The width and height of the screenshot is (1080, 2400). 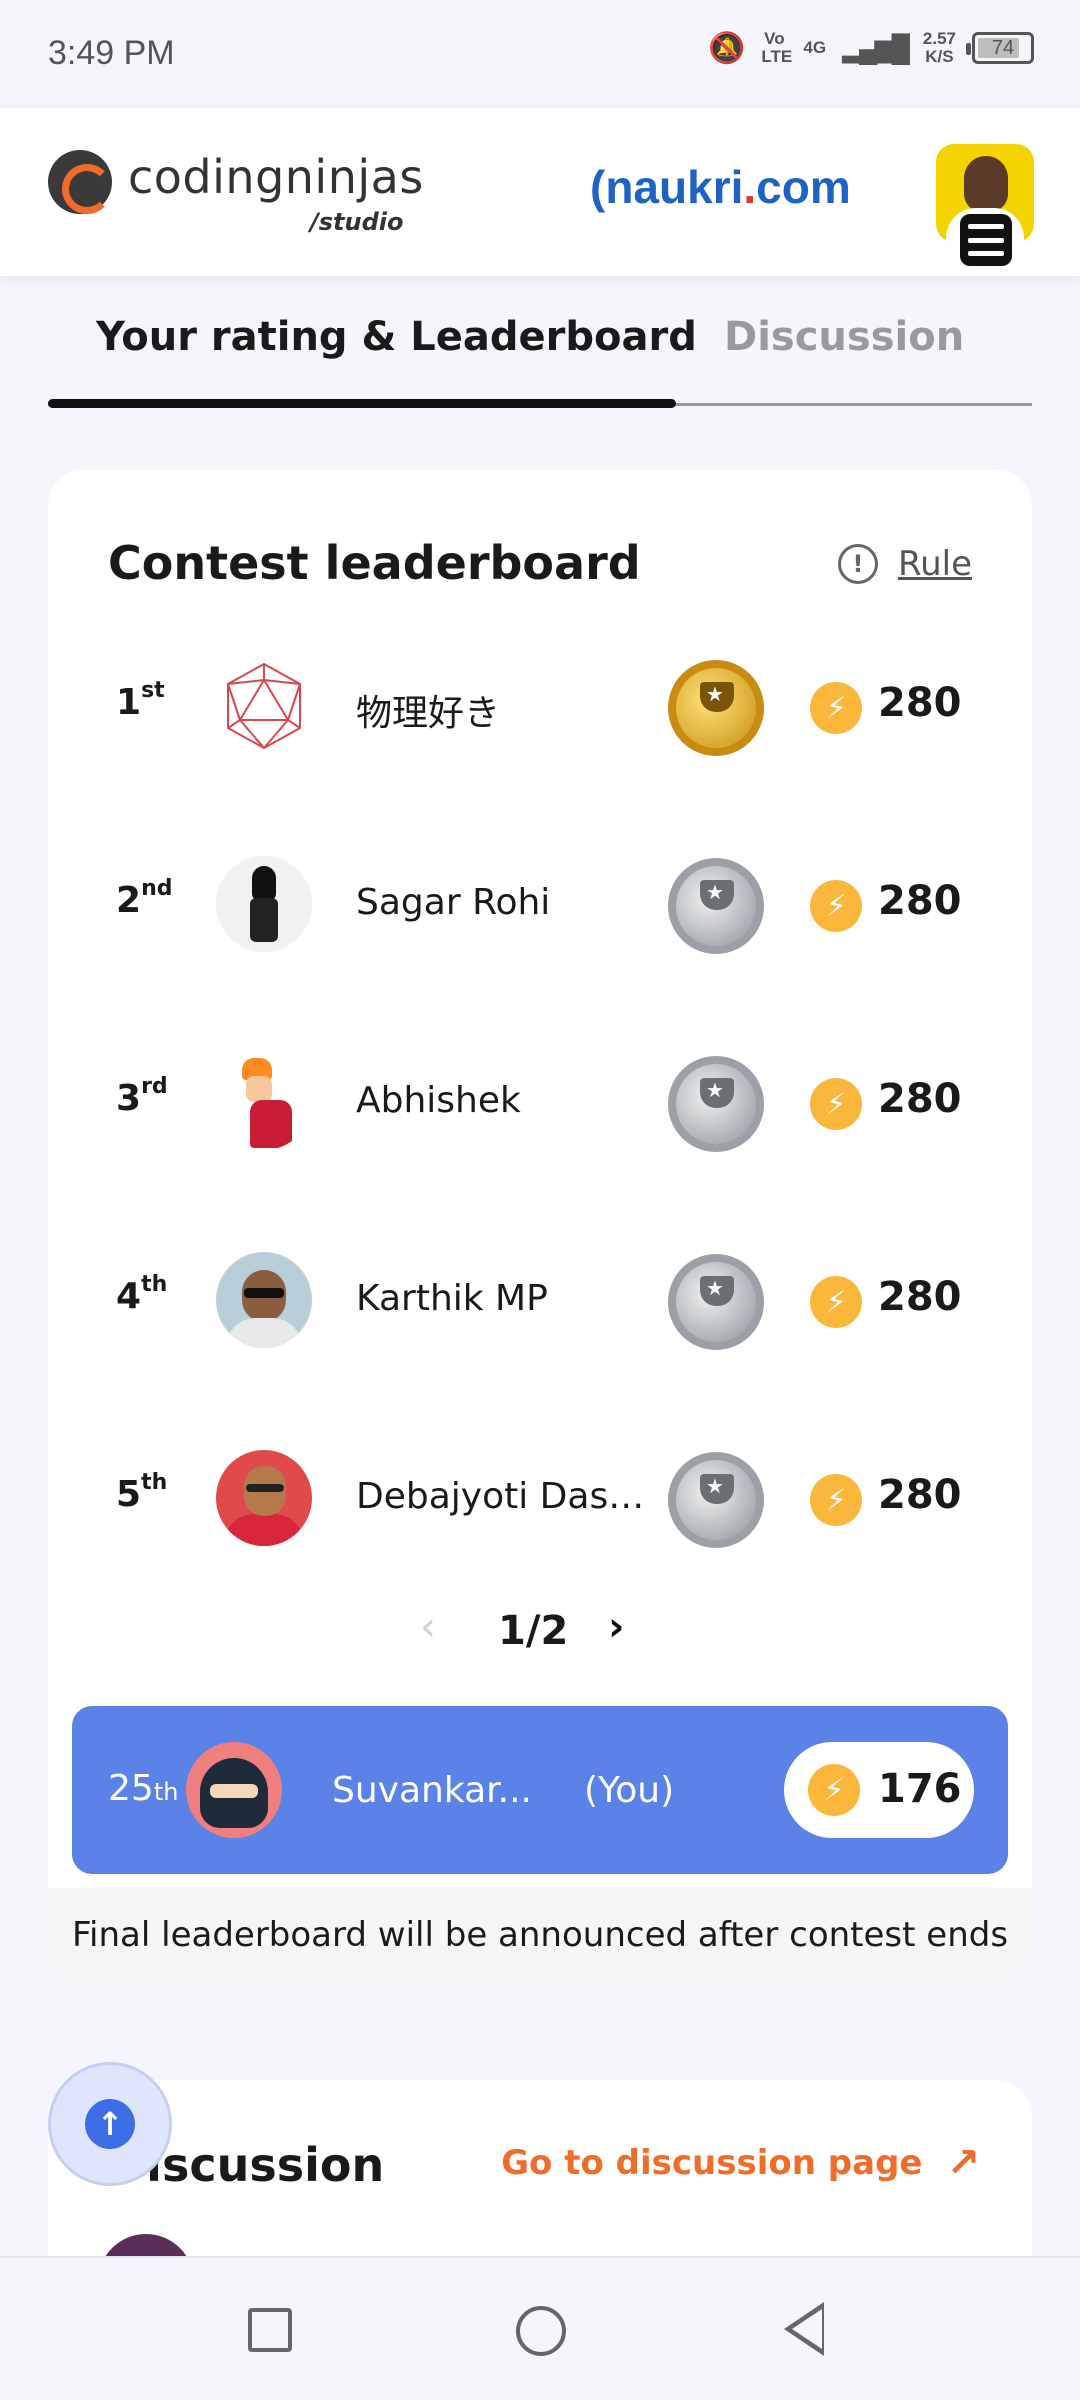 What do you see at coordinates (540, 54) in the screenshot?
I see `status-bar: 3:49 PM 🔕 Vo LTE 4G ▂▄▆█ 2.57 K/S 74` at bounding box center [540, 54].